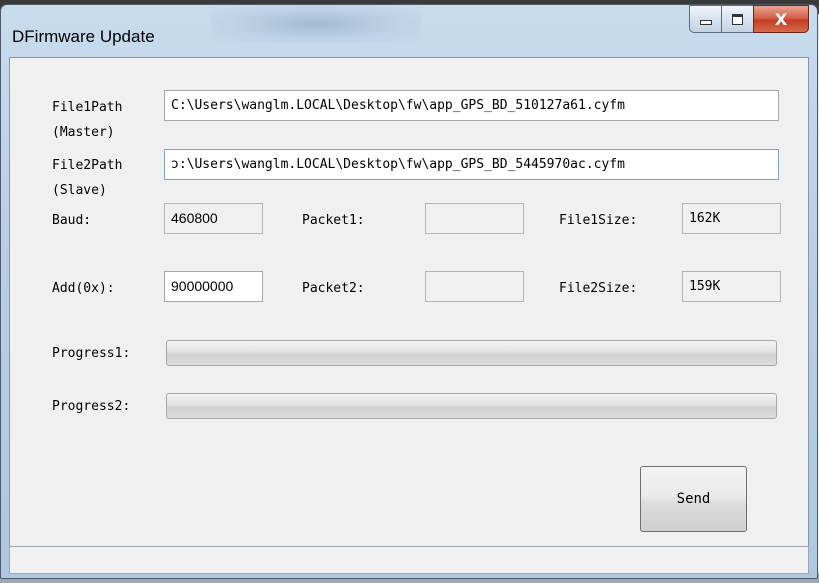  What do you see at coordinates (693, 499) in the screenshot?
I see `send-button: Send` at bounding box center [693, 499].